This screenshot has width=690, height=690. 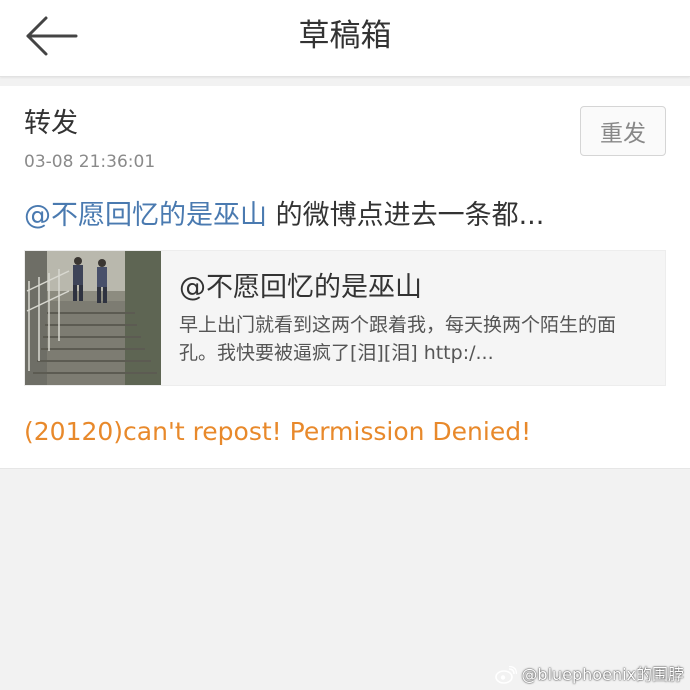 I want to click on watermark: @bluephoenix的围脖, so click(x=589, y=675).